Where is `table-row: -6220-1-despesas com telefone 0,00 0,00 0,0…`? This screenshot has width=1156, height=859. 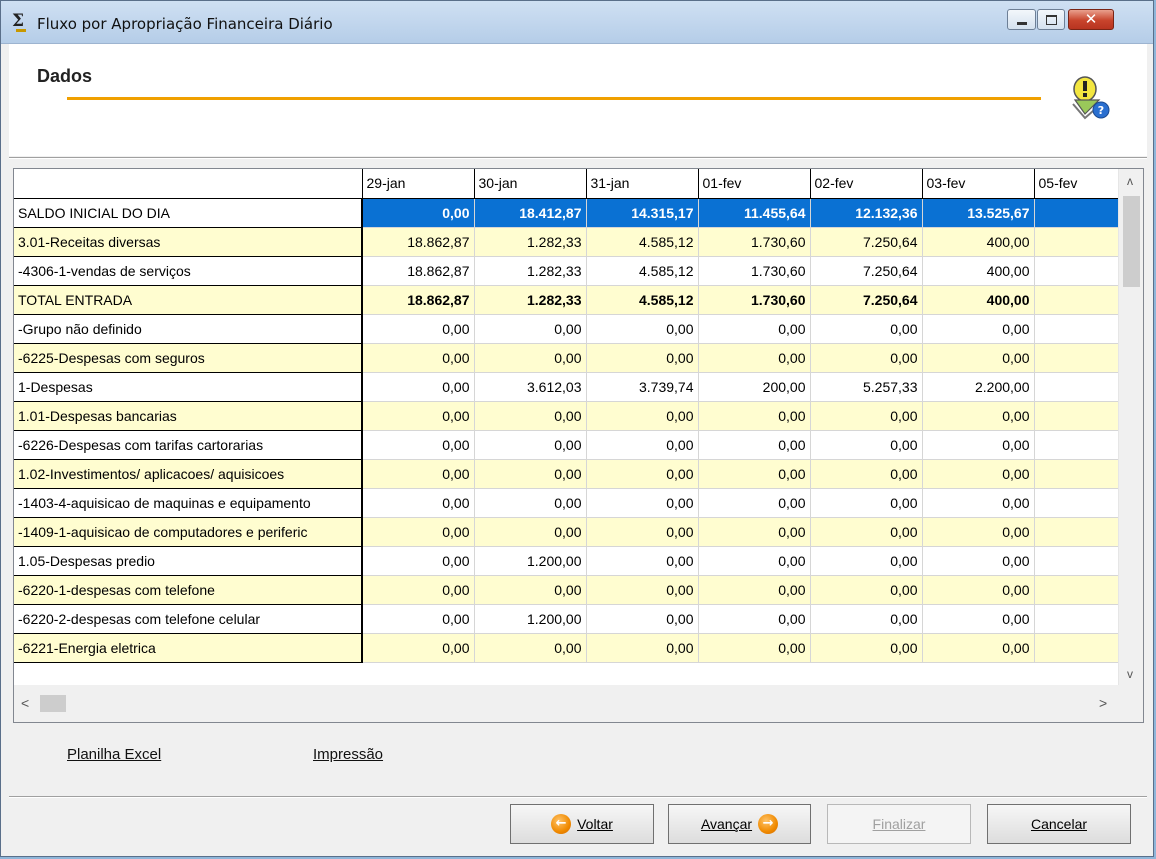
table-row: -6220-1-despesas com telefone 0,00 0,00 0,0… is located at coordinates (566, 589).